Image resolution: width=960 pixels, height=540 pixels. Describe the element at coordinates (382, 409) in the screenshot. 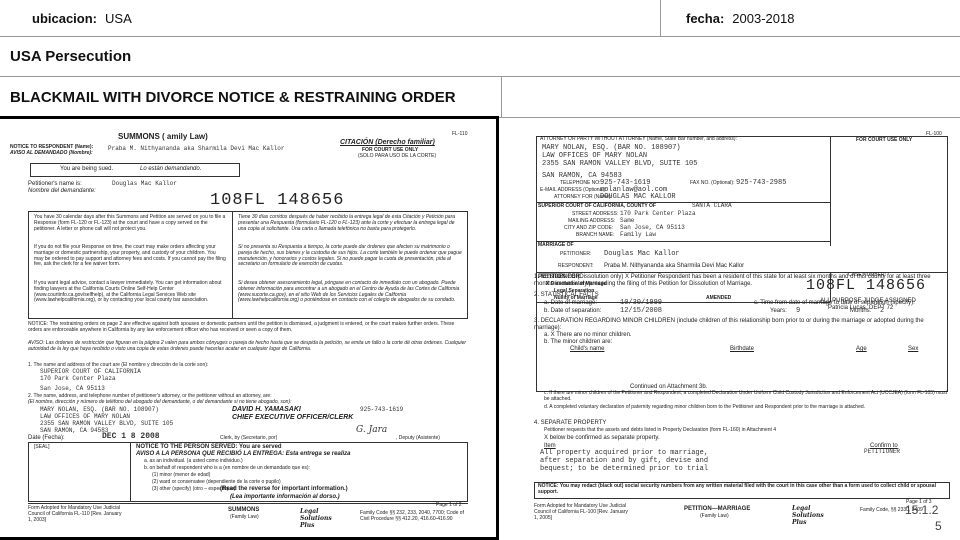

I see `summons-atty-phone: 925-743-1619` at that location.